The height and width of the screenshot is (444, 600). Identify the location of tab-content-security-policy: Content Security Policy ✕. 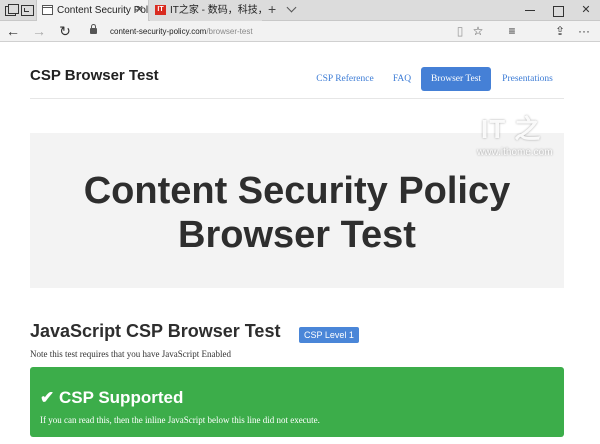
(92, 10).